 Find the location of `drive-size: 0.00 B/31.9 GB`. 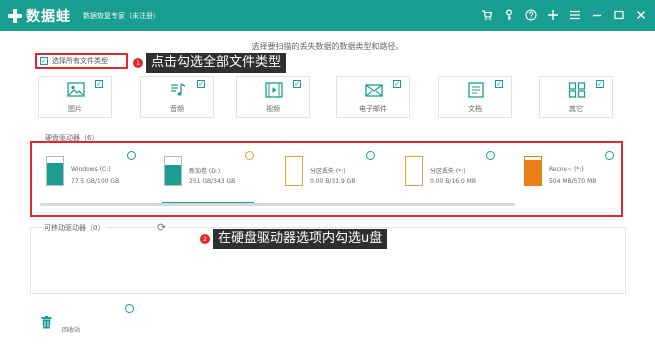

drive-size: 0.00 B/31.9 GB is located at coordinates (333, 181).